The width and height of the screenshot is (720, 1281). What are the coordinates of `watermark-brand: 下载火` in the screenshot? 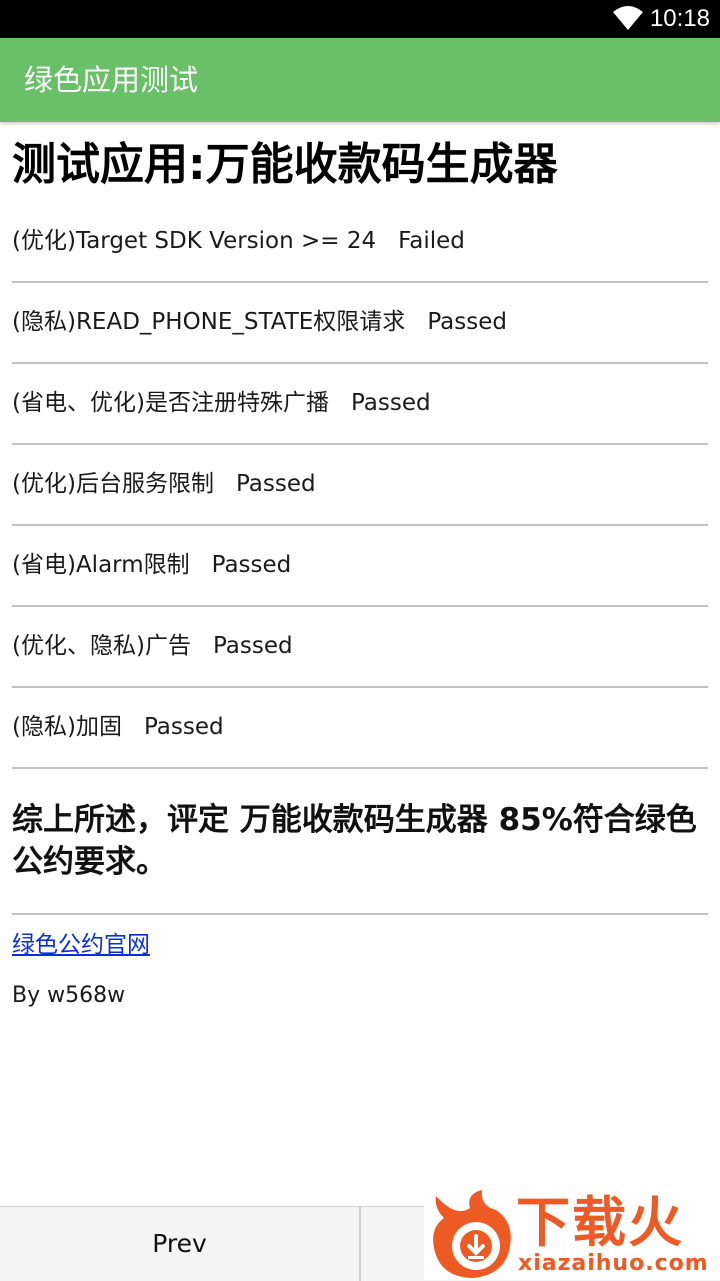 It's located at (600, 1222).